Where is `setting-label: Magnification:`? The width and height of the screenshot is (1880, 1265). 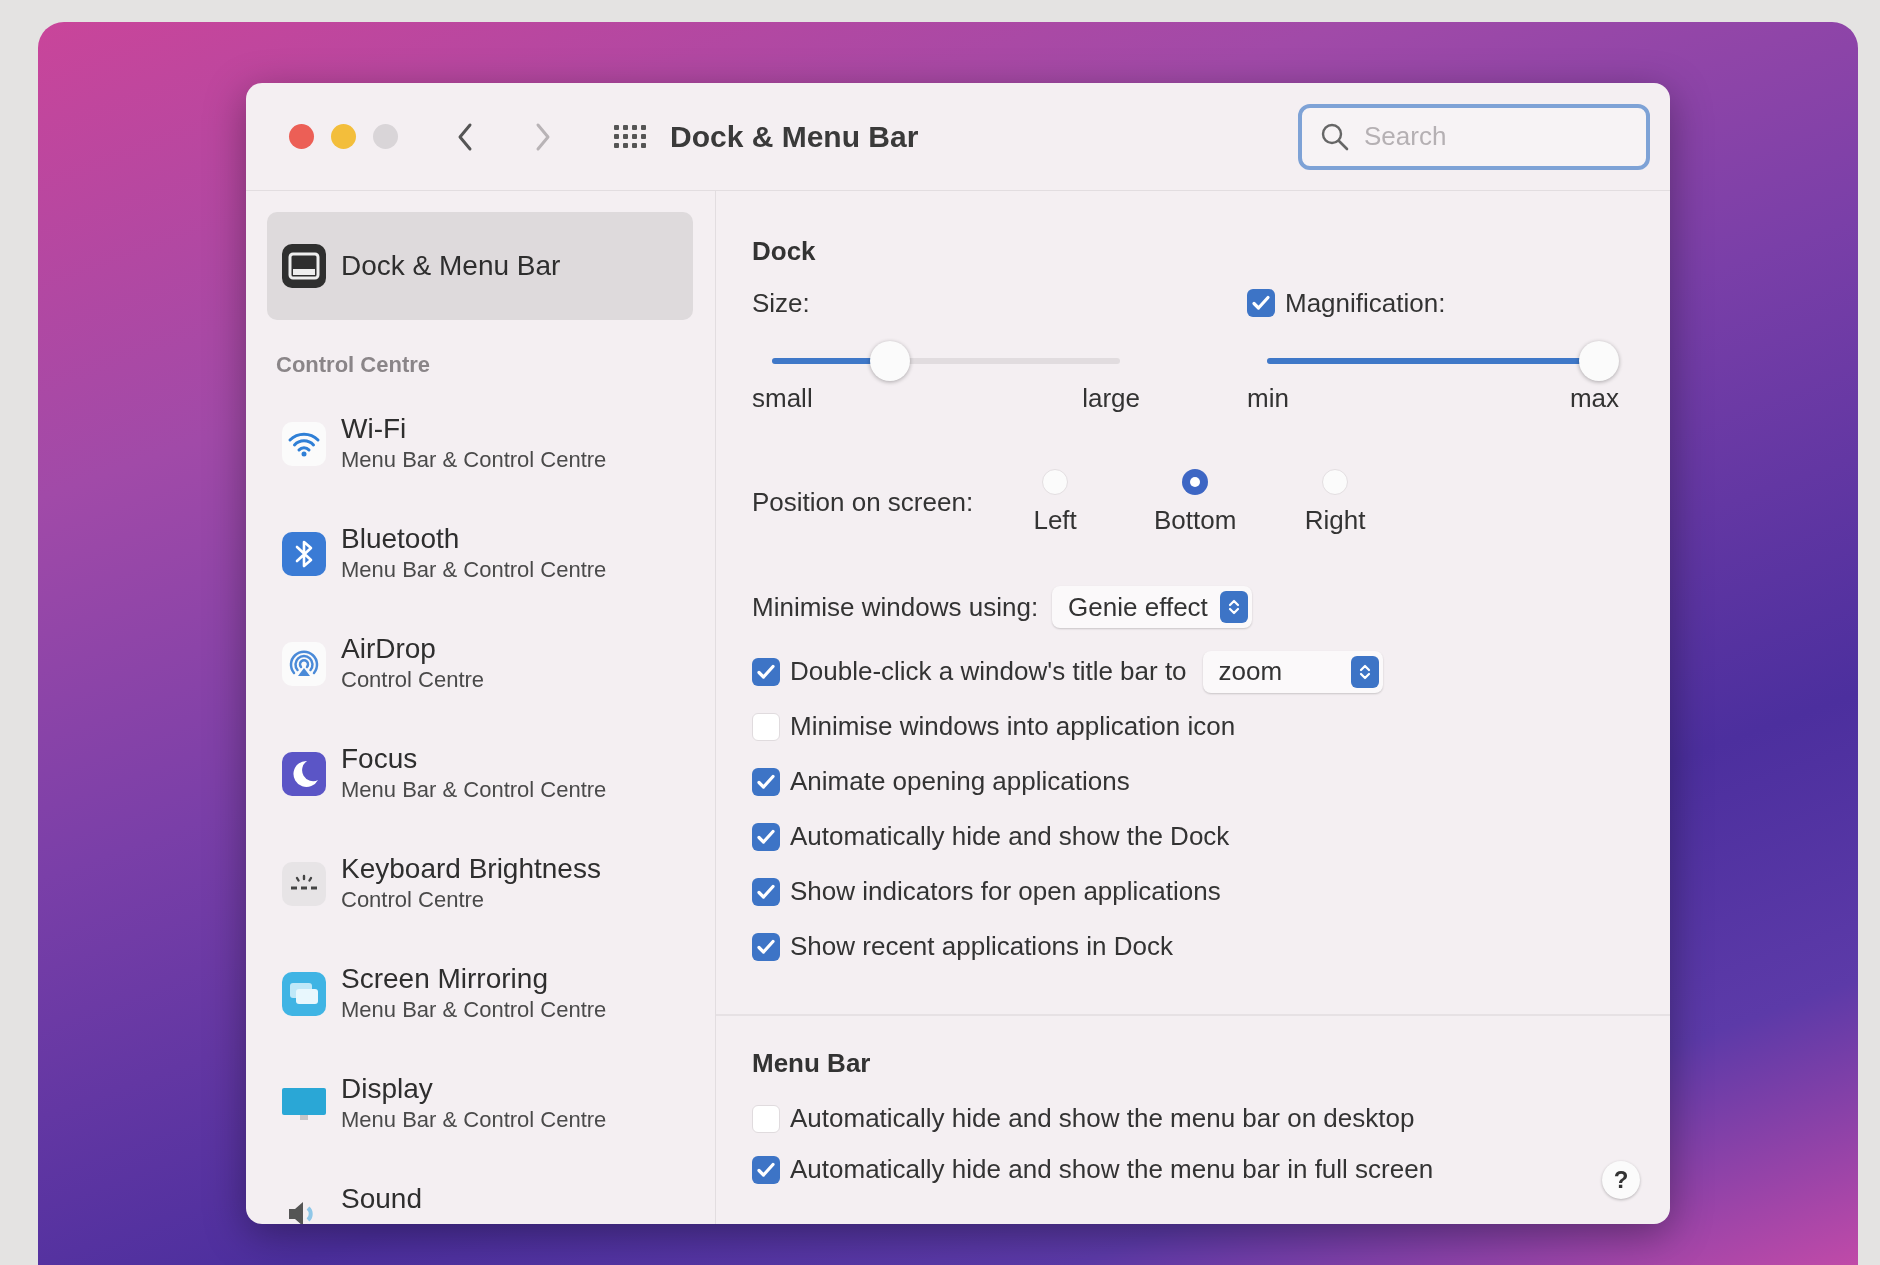 setting-label: Magnification: is located at coordinates (1365, 303).